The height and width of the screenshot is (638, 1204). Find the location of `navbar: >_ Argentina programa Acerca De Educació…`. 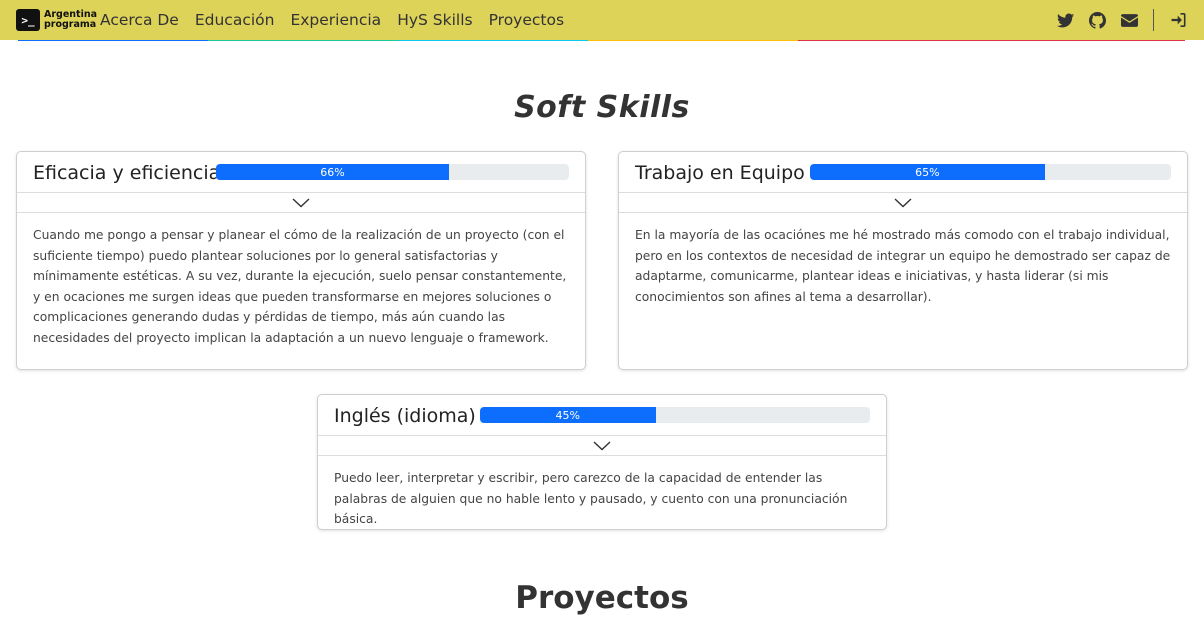

navbar: >_ Argentina programa Acerca De Educació… is located at coordinates (602, 20).